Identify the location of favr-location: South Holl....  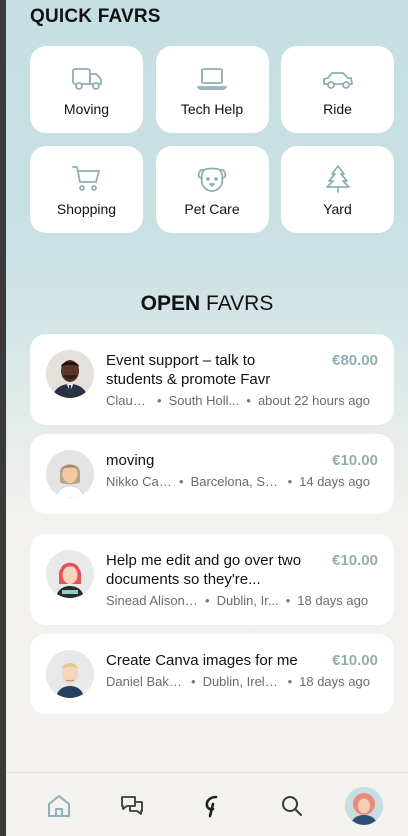
(204, 400).